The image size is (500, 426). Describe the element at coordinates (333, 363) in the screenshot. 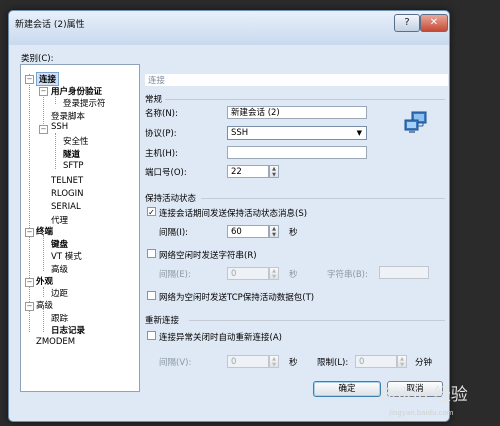

I see `reconnect-limit-label: 限制(L):` at that location.